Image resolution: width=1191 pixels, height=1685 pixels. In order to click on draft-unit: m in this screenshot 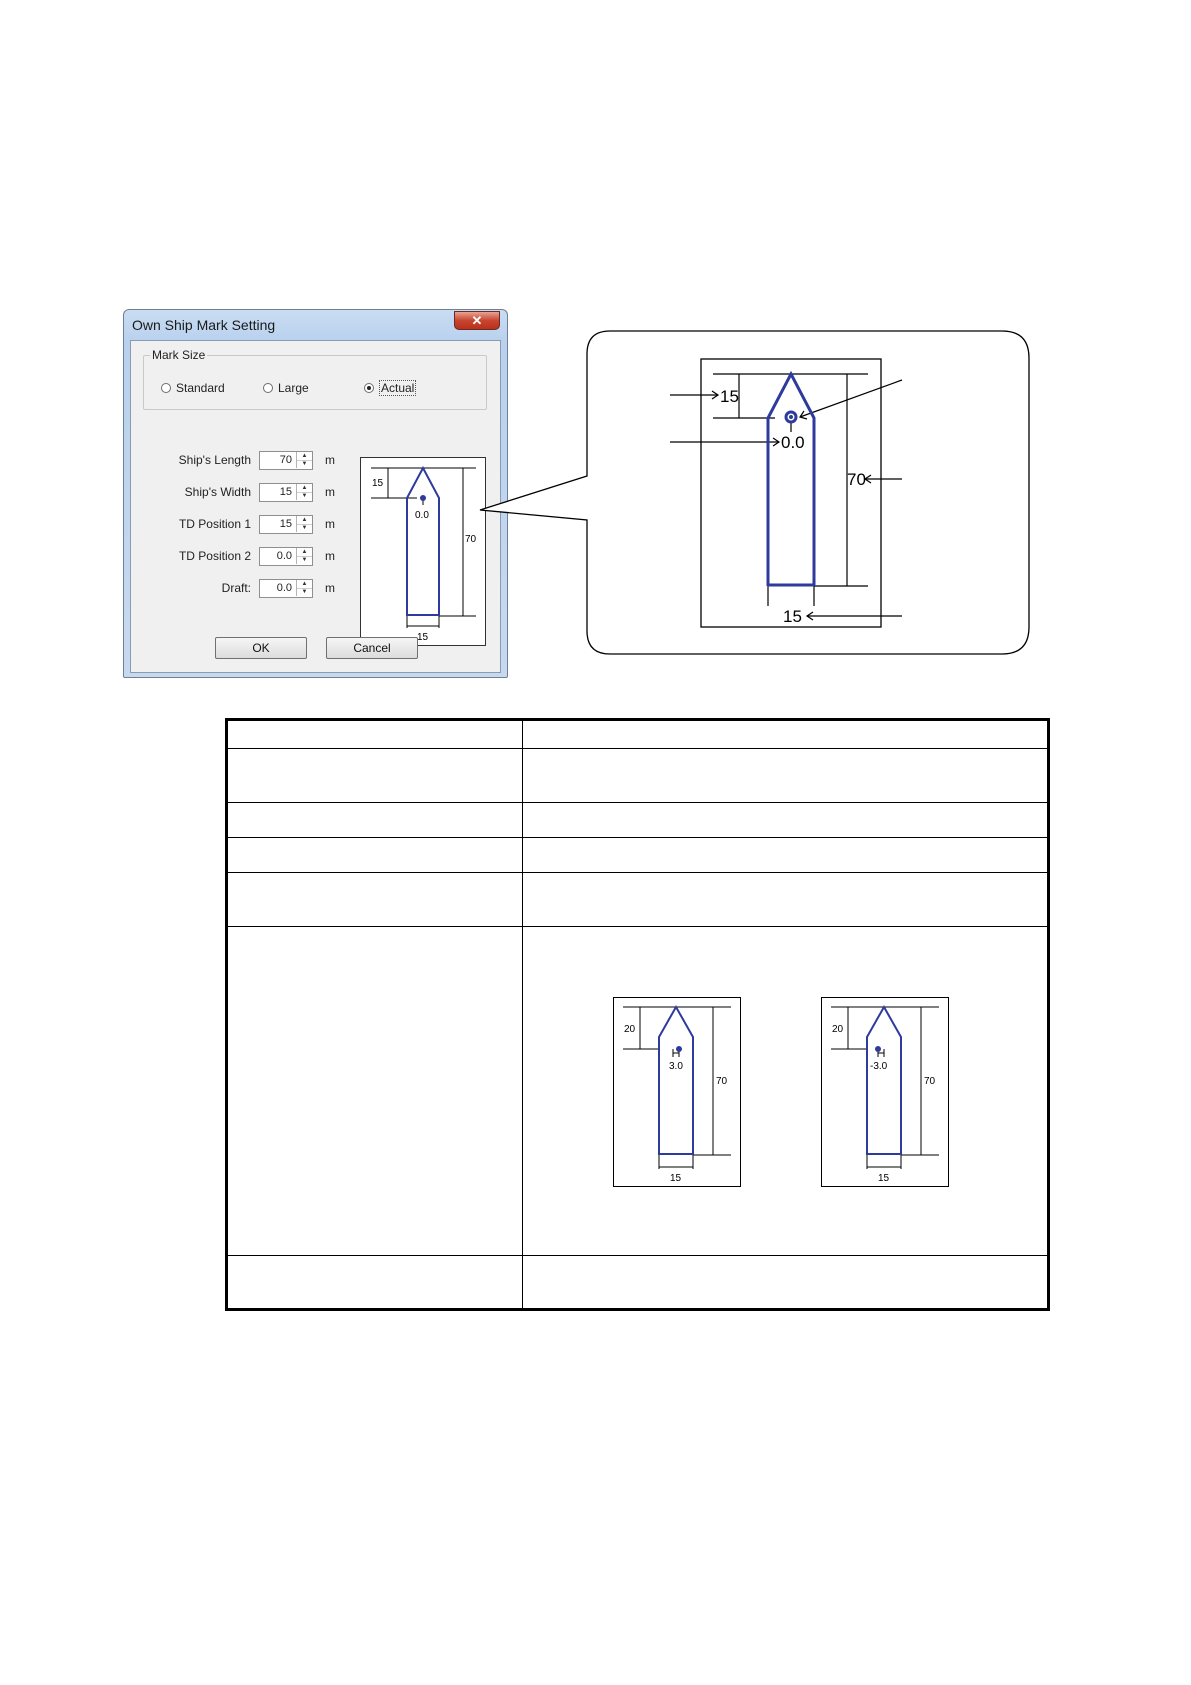, I will do `click(330, 588)`.